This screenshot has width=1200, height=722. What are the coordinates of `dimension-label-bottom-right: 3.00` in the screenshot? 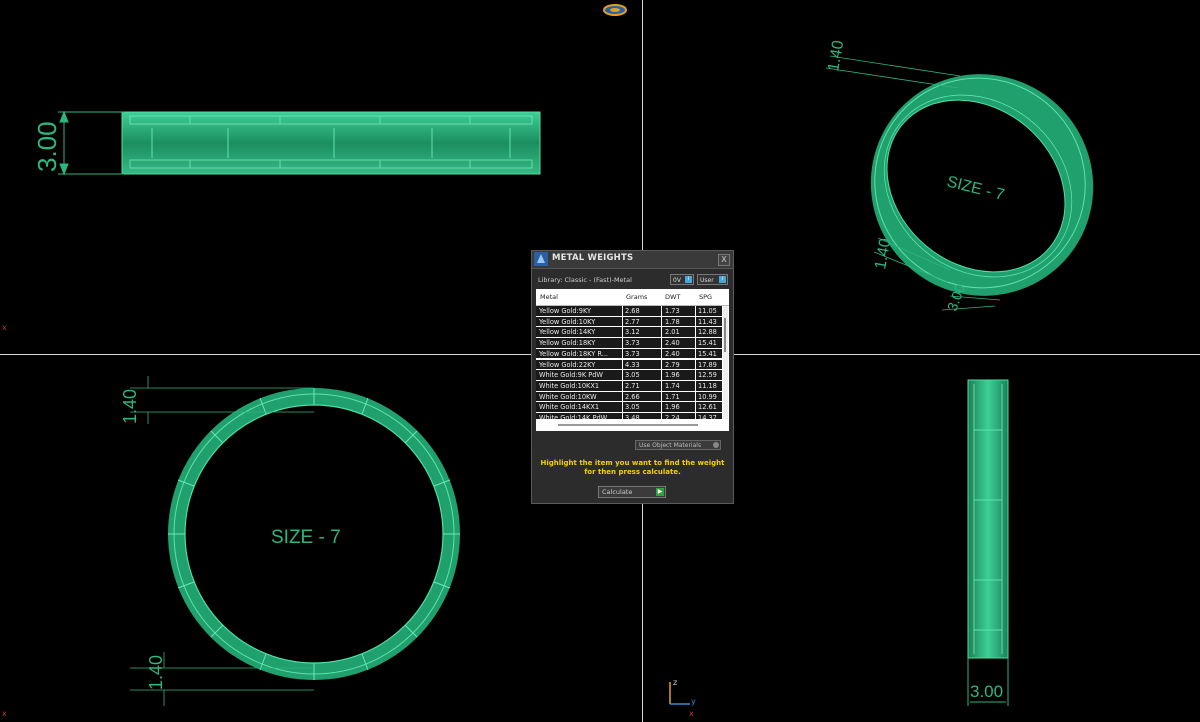 It's located at (986, 691).